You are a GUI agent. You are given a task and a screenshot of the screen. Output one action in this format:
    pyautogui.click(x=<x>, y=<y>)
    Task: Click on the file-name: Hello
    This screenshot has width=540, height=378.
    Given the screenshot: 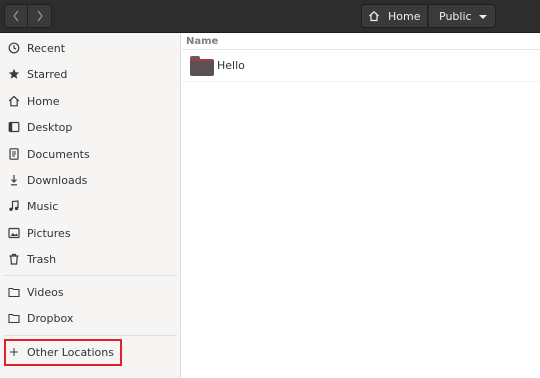 What is the action you would take?
    pyautogui.click(x=231, y=65)
    